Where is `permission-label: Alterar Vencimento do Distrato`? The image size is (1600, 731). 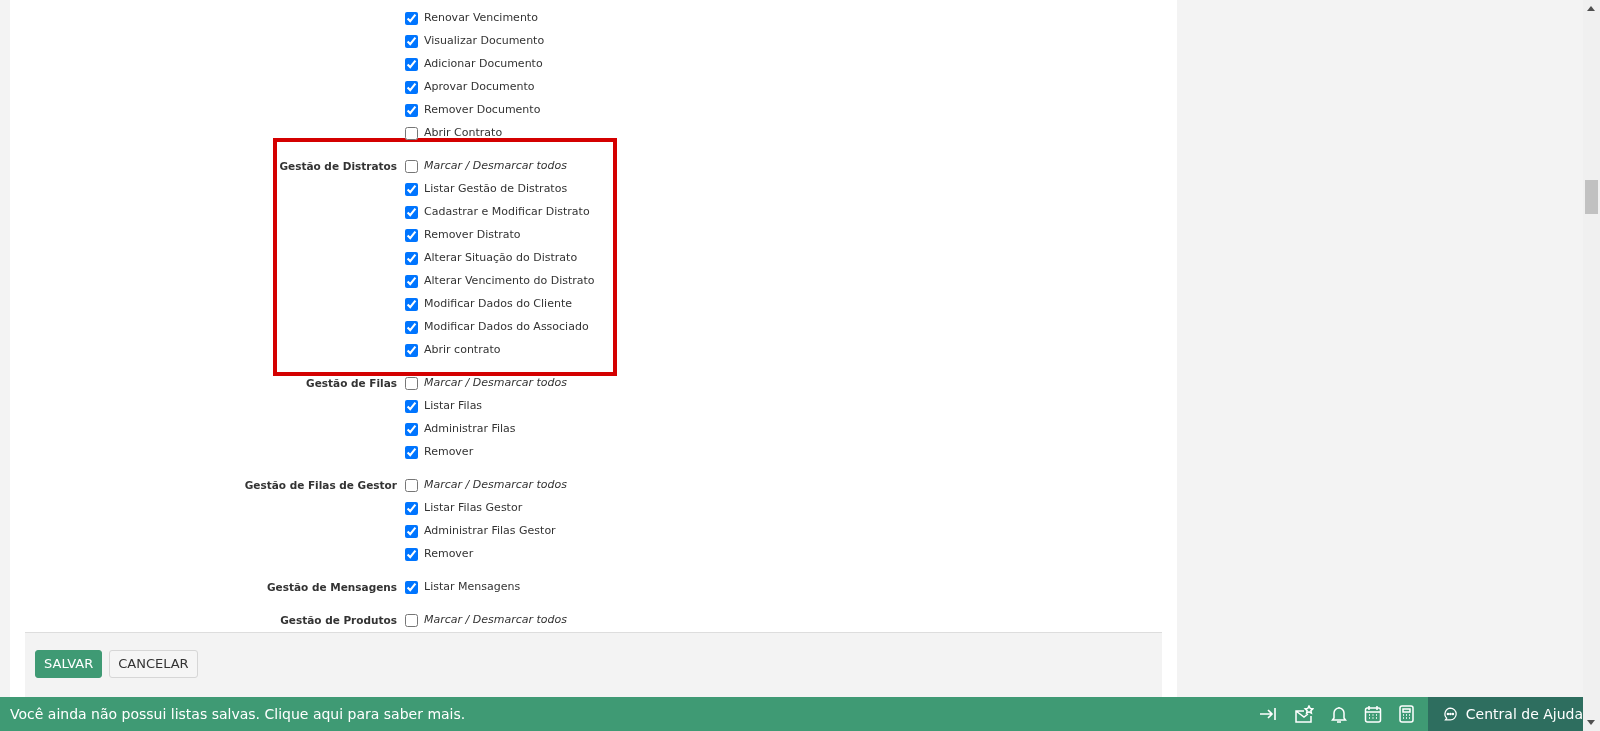 permission-label: Alterar Vencimento do Distrato is located at coordinates (509, 281).